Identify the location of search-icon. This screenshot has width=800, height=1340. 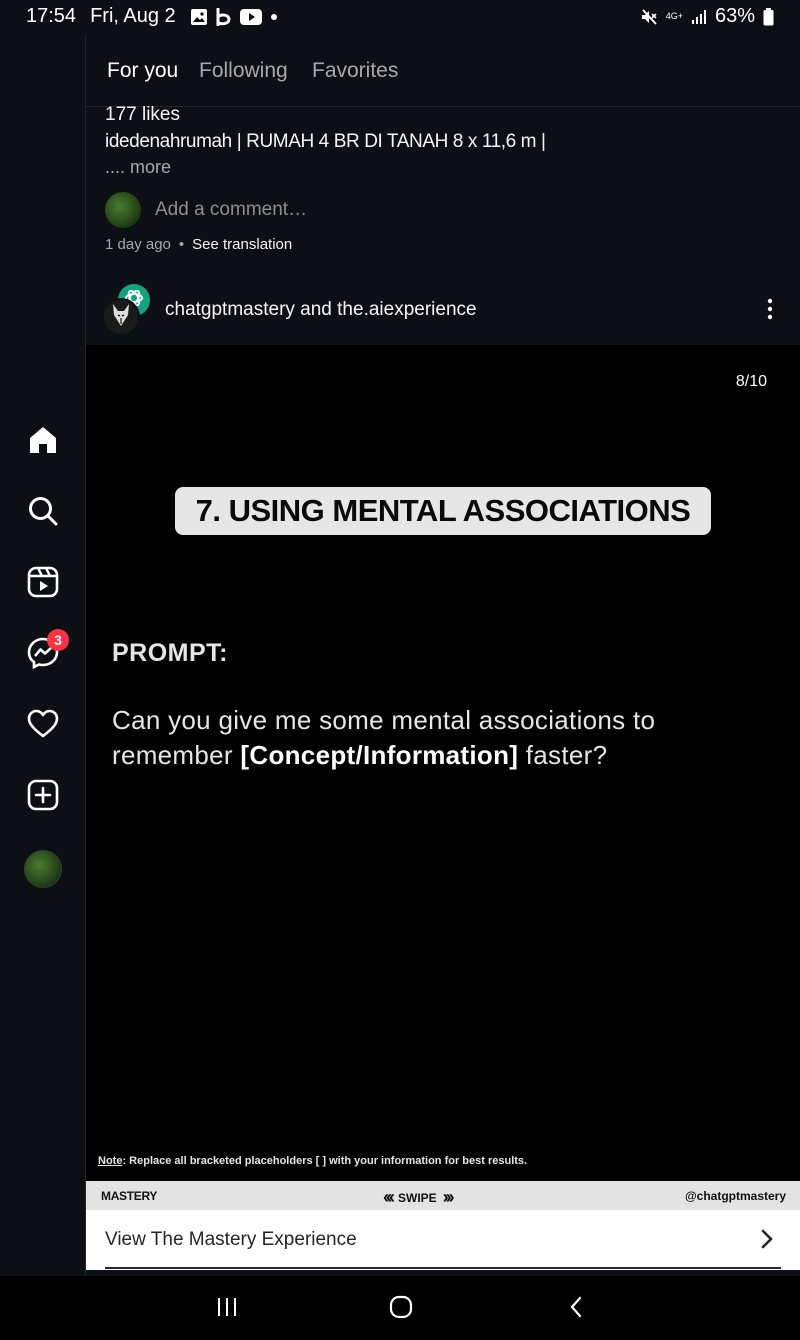
(43, 513).